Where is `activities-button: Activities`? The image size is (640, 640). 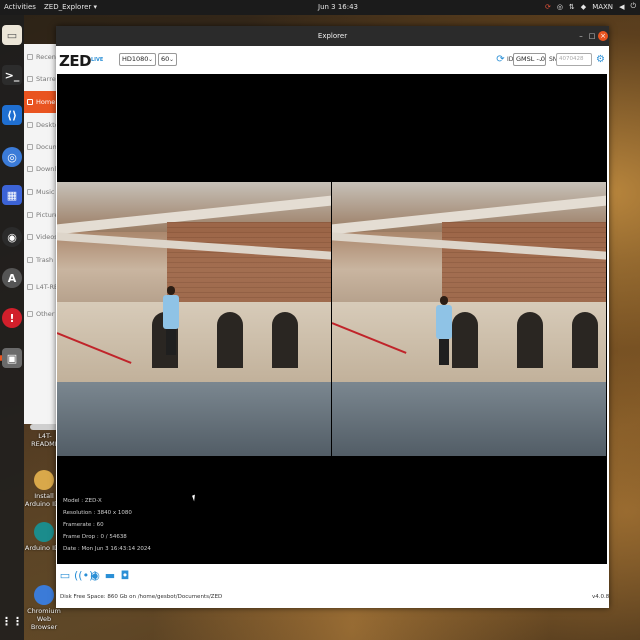
activities-button: Activities is located at coordinates (20, 7).